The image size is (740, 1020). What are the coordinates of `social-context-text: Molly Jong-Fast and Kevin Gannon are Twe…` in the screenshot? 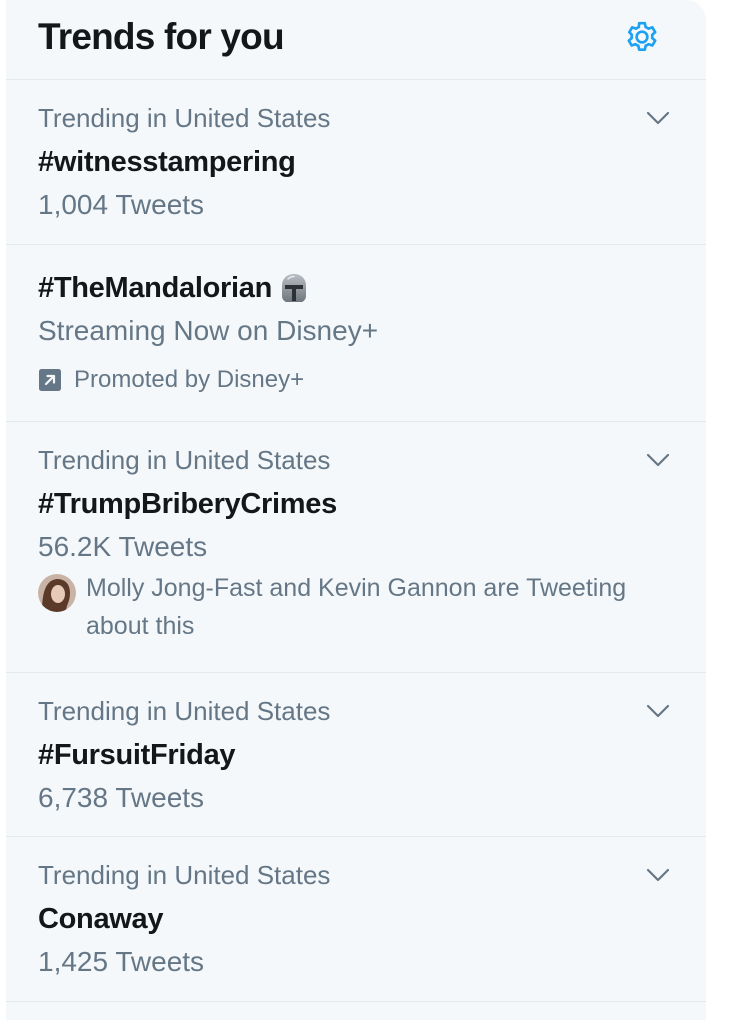 It's located at (356, 607).